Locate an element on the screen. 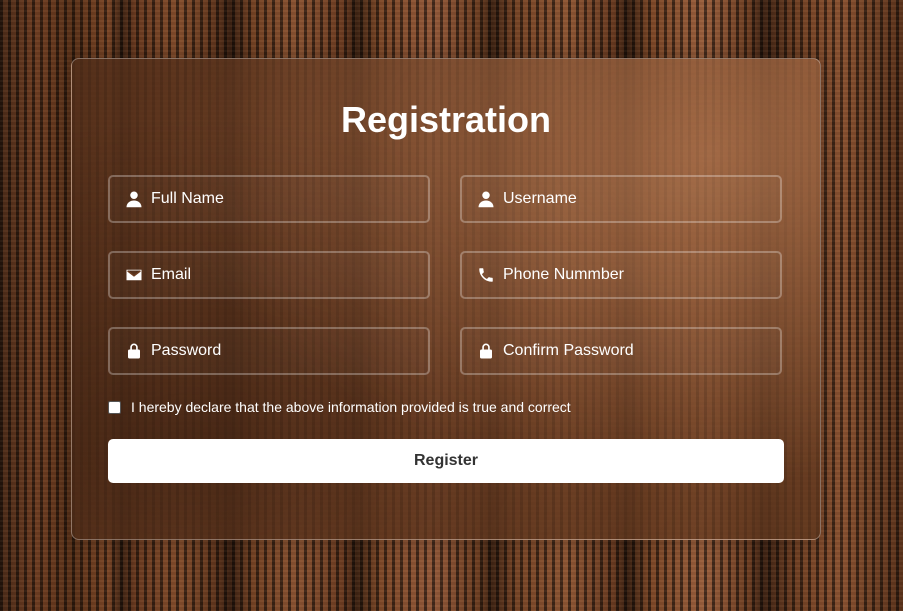  password-field is located at coordinates (269, 351).